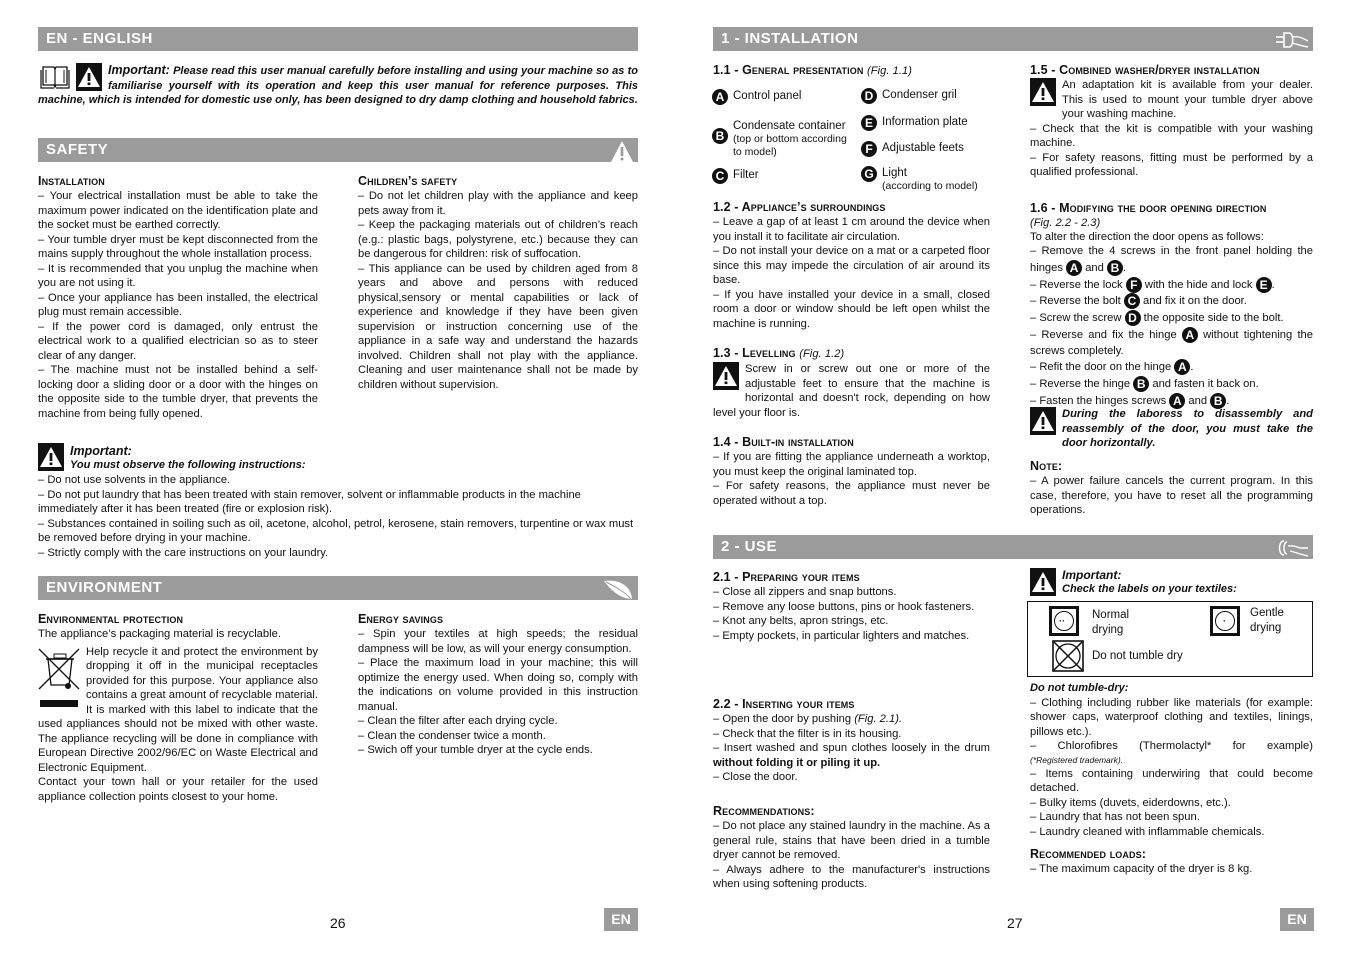 The height and width of the screenshot is (954, 1350). Describe the element at coordinates (338, 588) in the screenshot. I see `section-header-environment: ENVIRONMENT` at that location.